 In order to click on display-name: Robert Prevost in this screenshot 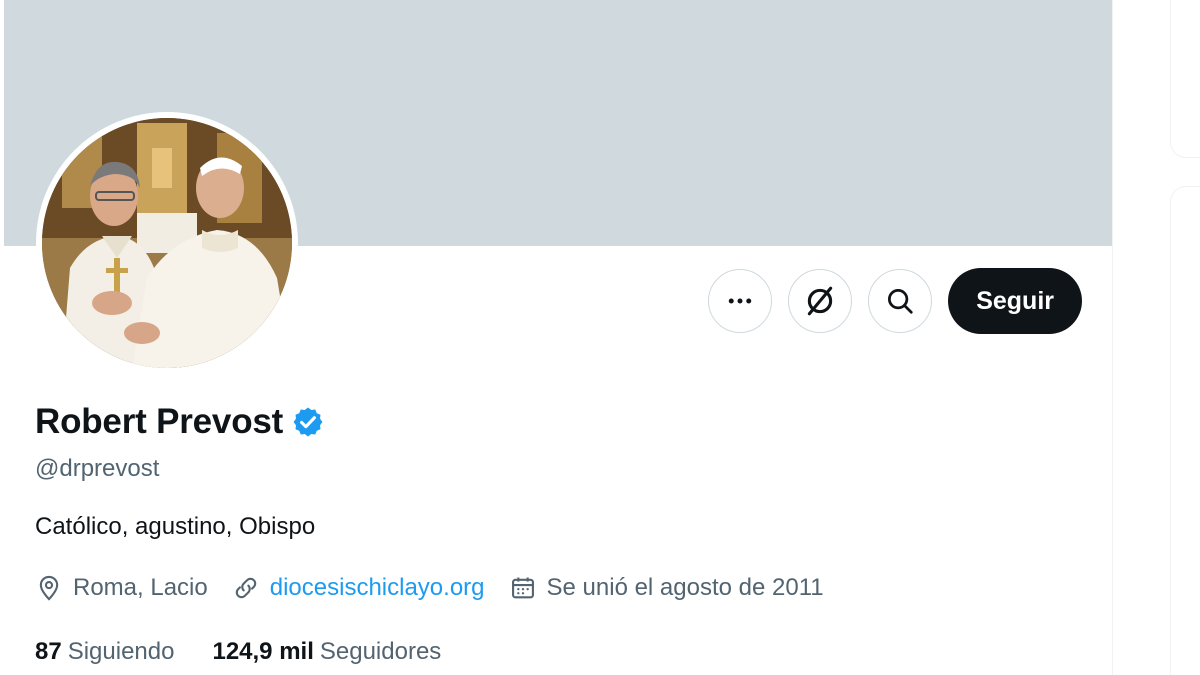, I will do `click(159, 421)`.